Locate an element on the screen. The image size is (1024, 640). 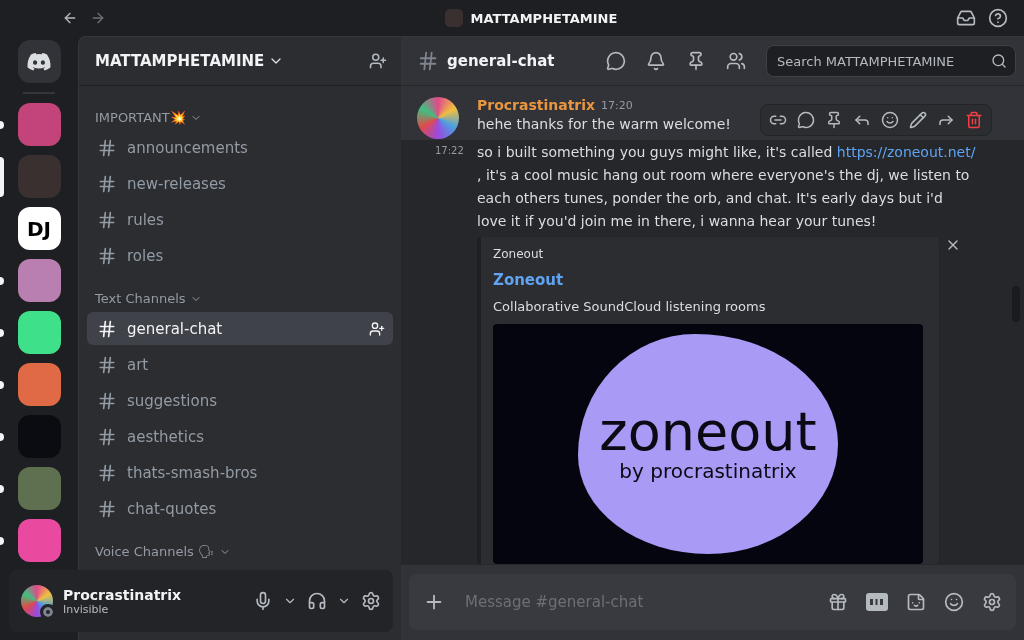
author-name: Procrastinatrix is located at coordinates (536, 105).